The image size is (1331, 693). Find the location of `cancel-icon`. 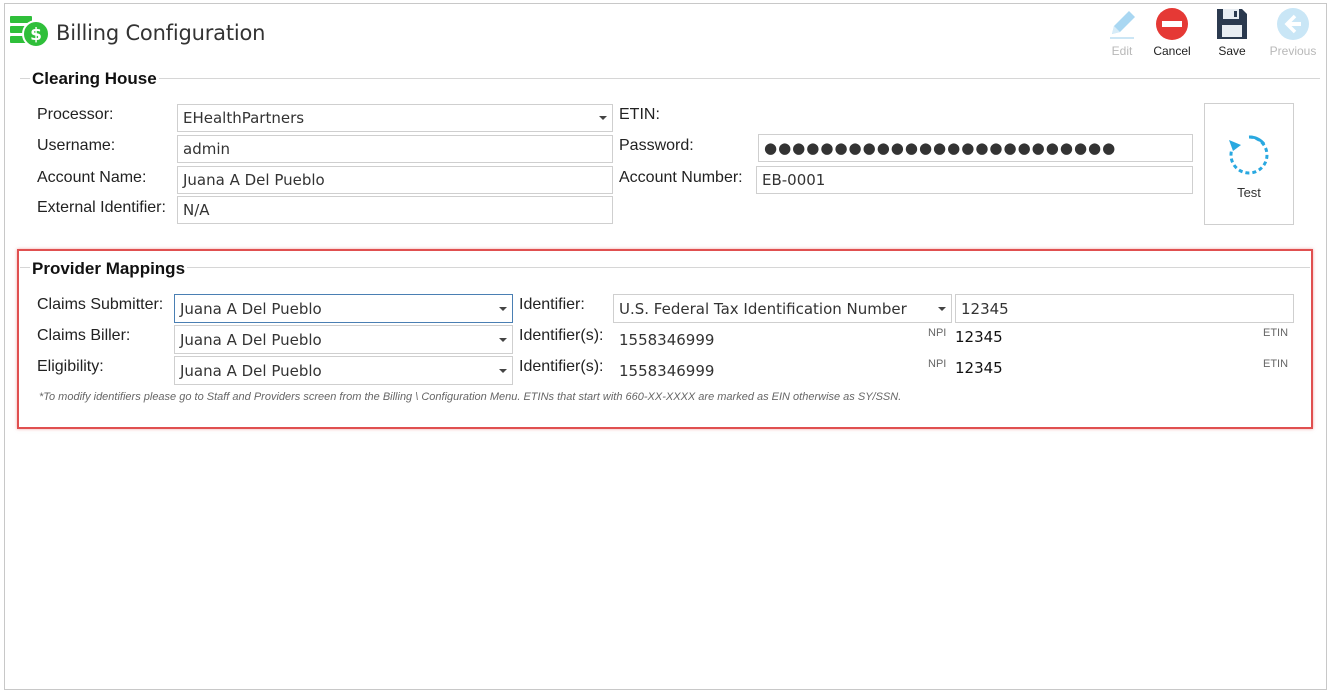

cancel-icon is located at coordinates (1172, 24).